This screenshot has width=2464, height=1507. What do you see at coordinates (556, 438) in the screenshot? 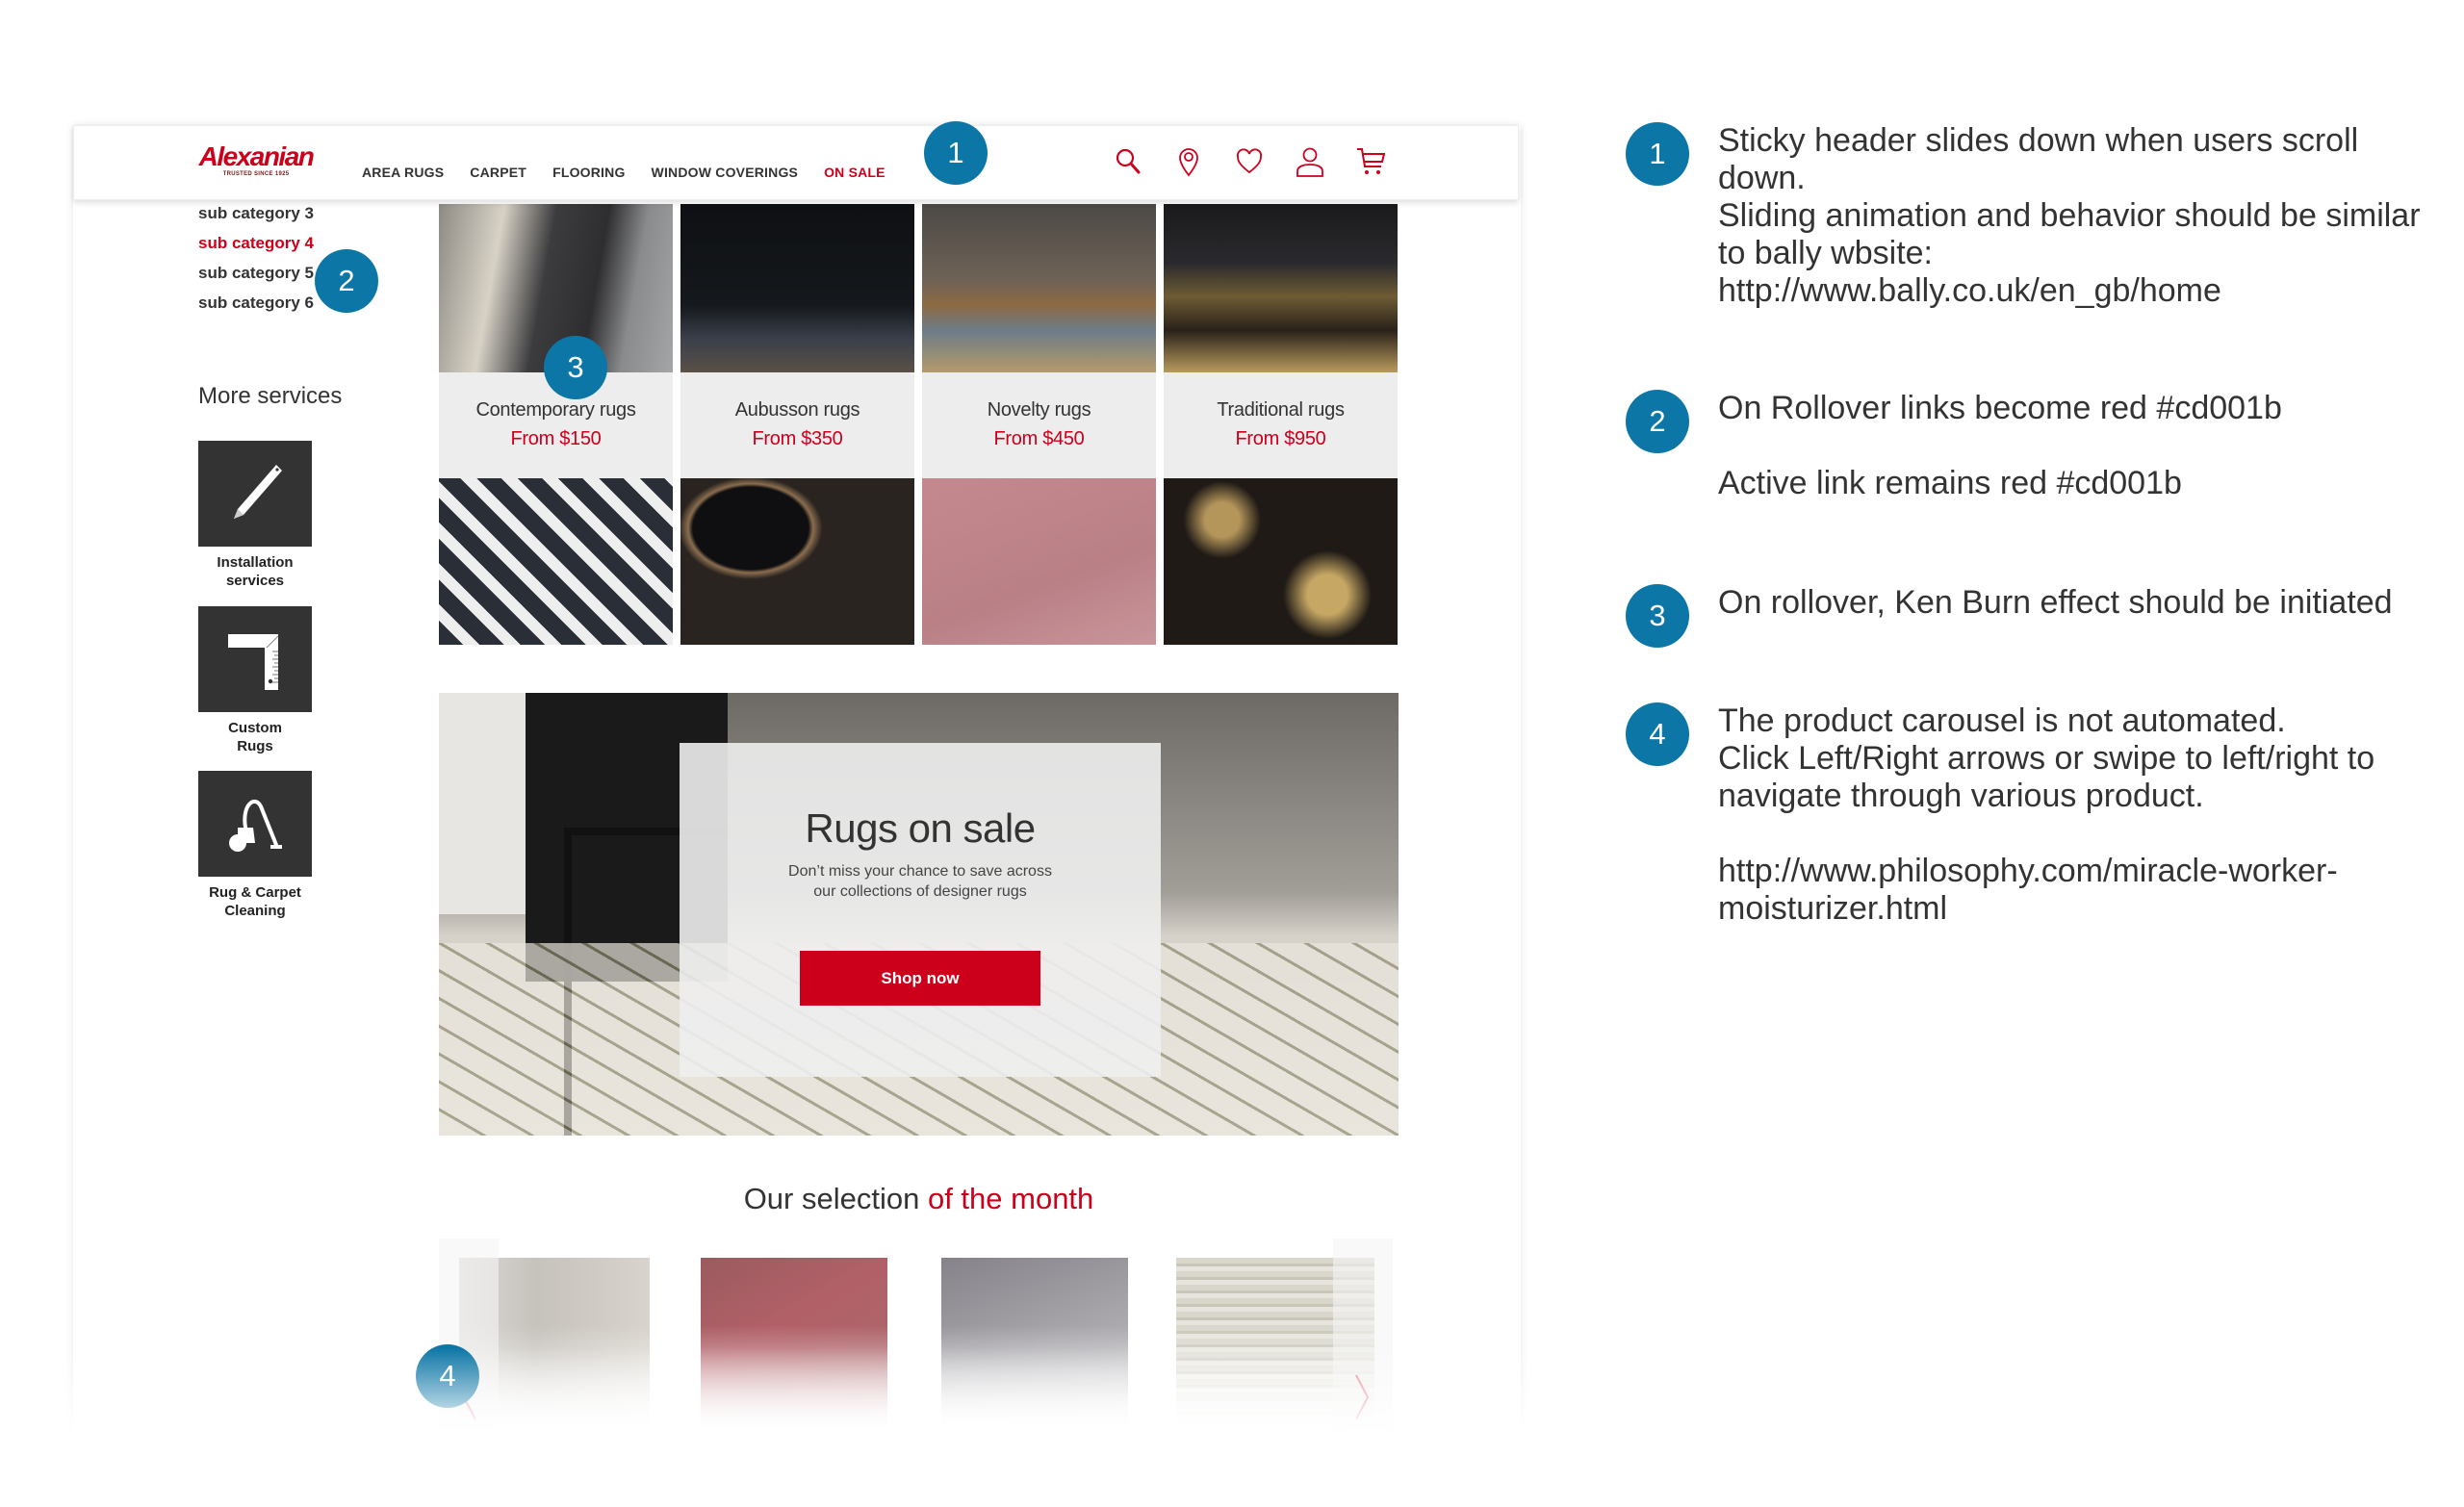
I see `category-price: From $150` at bounding box center [556, 438].